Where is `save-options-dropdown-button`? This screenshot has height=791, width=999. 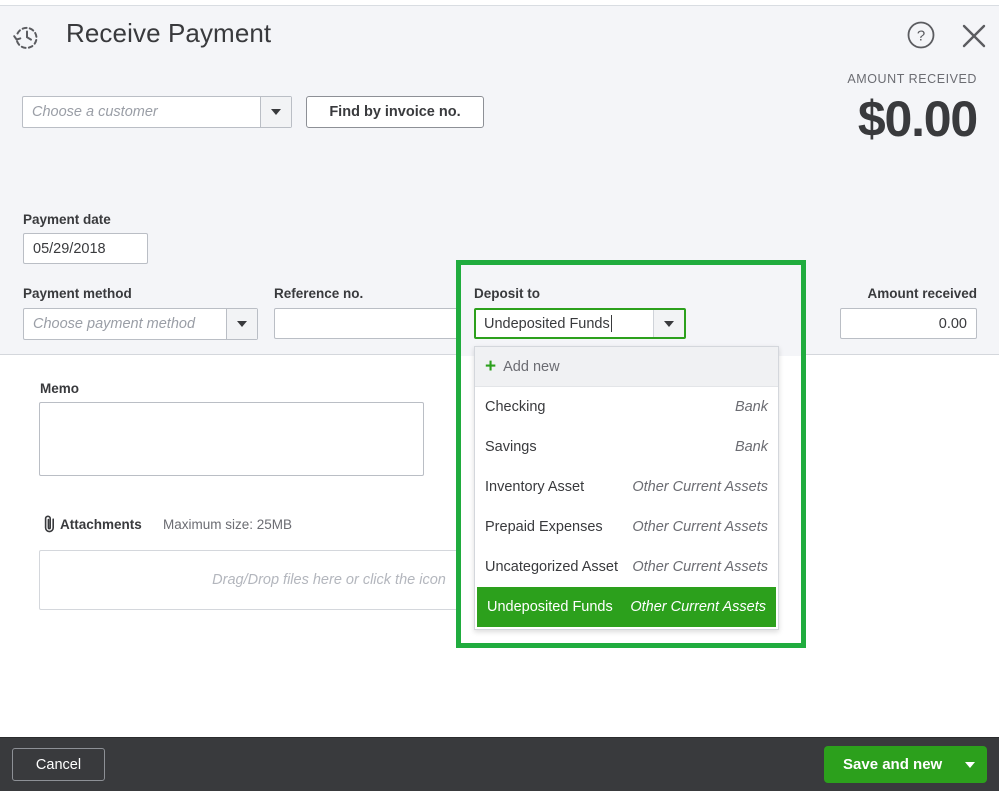
save-options-dropdown-button is located at coordinates (970, 764).